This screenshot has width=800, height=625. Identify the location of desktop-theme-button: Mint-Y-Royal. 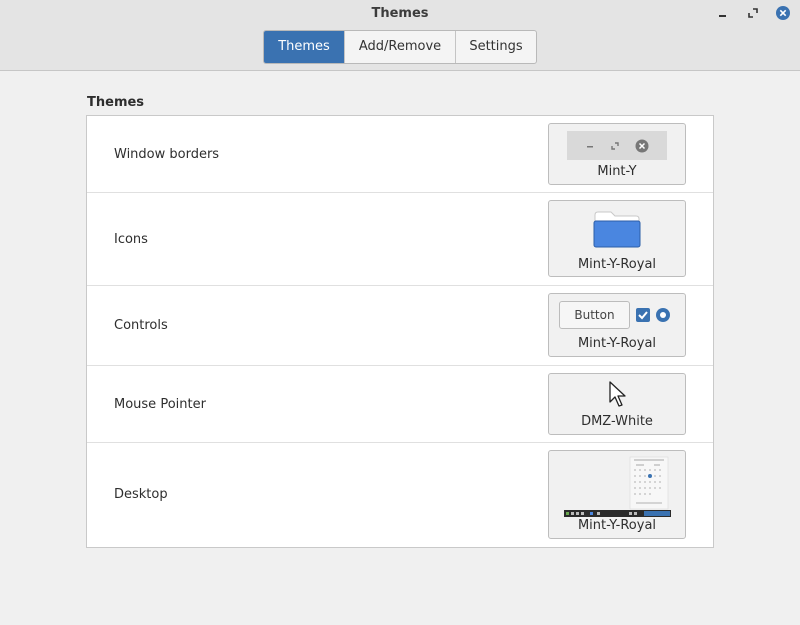
(617, 494).